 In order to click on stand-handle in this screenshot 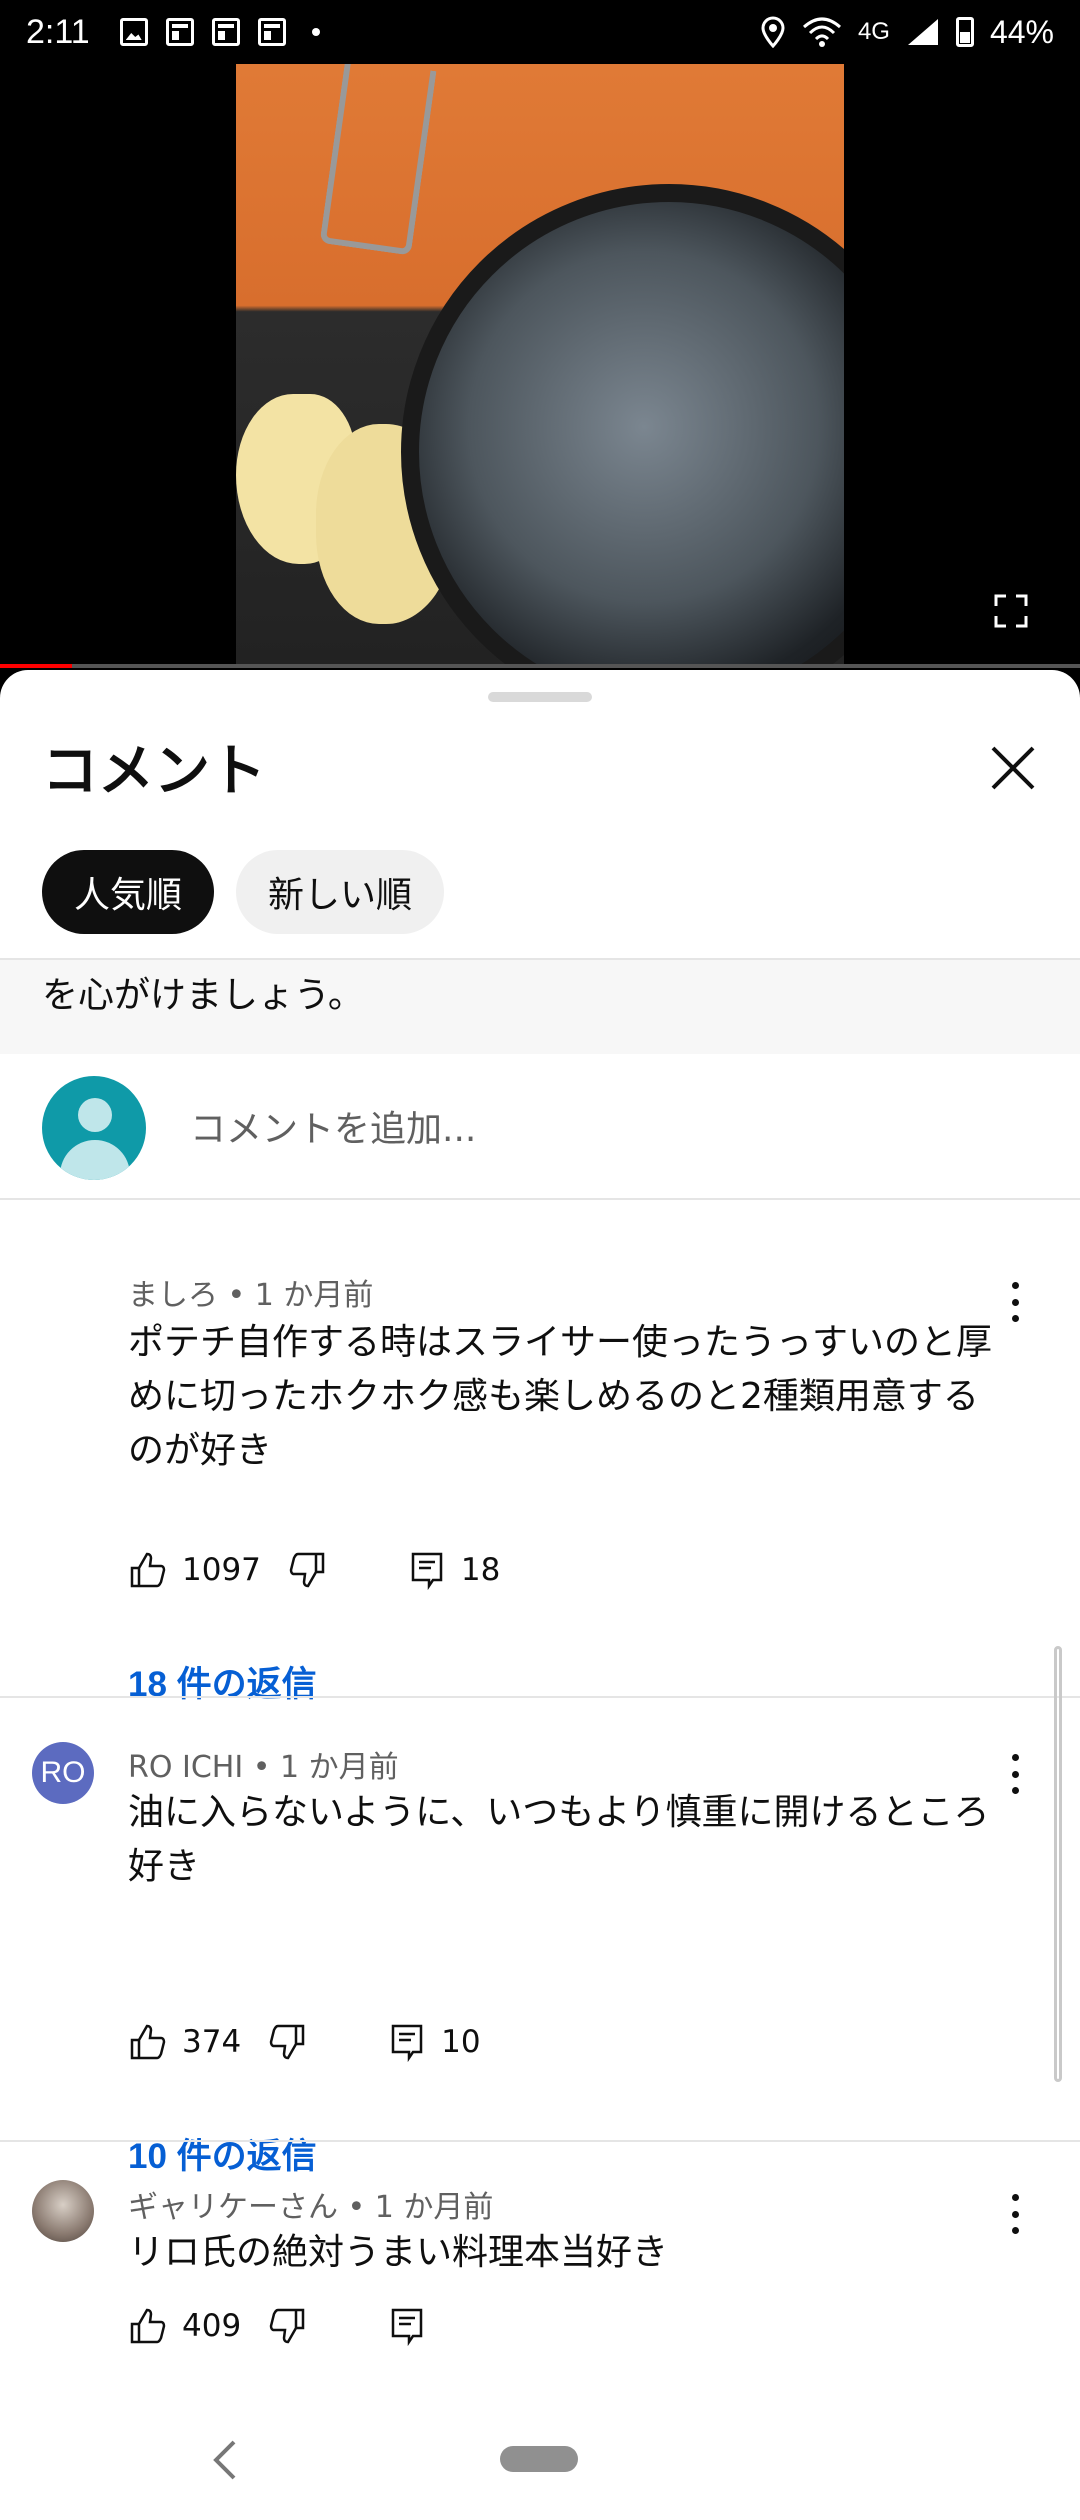, I will do `click(378, 160)`.